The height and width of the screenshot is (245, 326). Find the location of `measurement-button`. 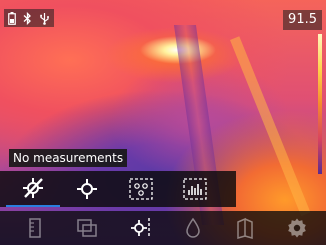

measurement-button is located at coordinates (141, 228).